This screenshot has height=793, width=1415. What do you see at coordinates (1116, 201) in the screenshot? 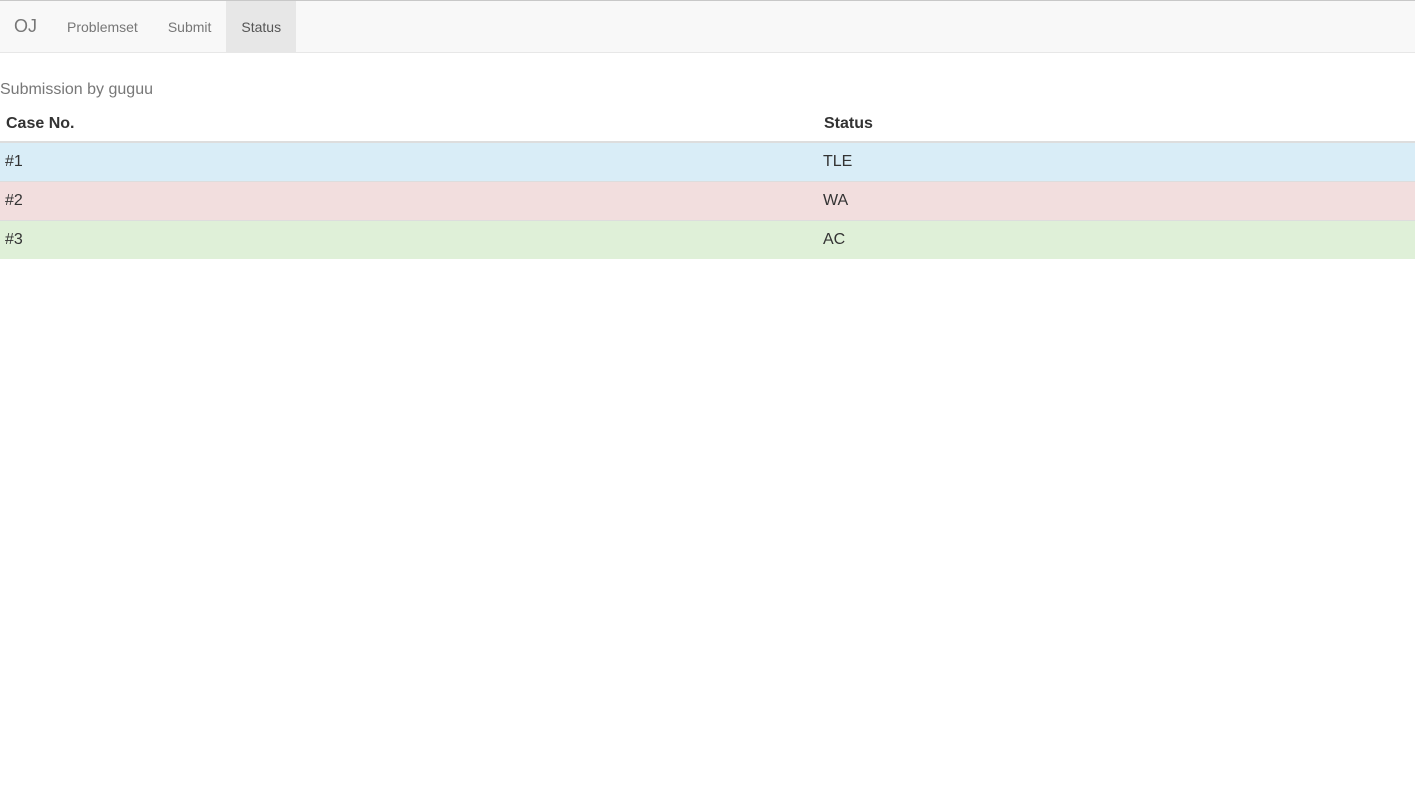
I see `case-status-cell: WA` at bounding box center [1116, 201].